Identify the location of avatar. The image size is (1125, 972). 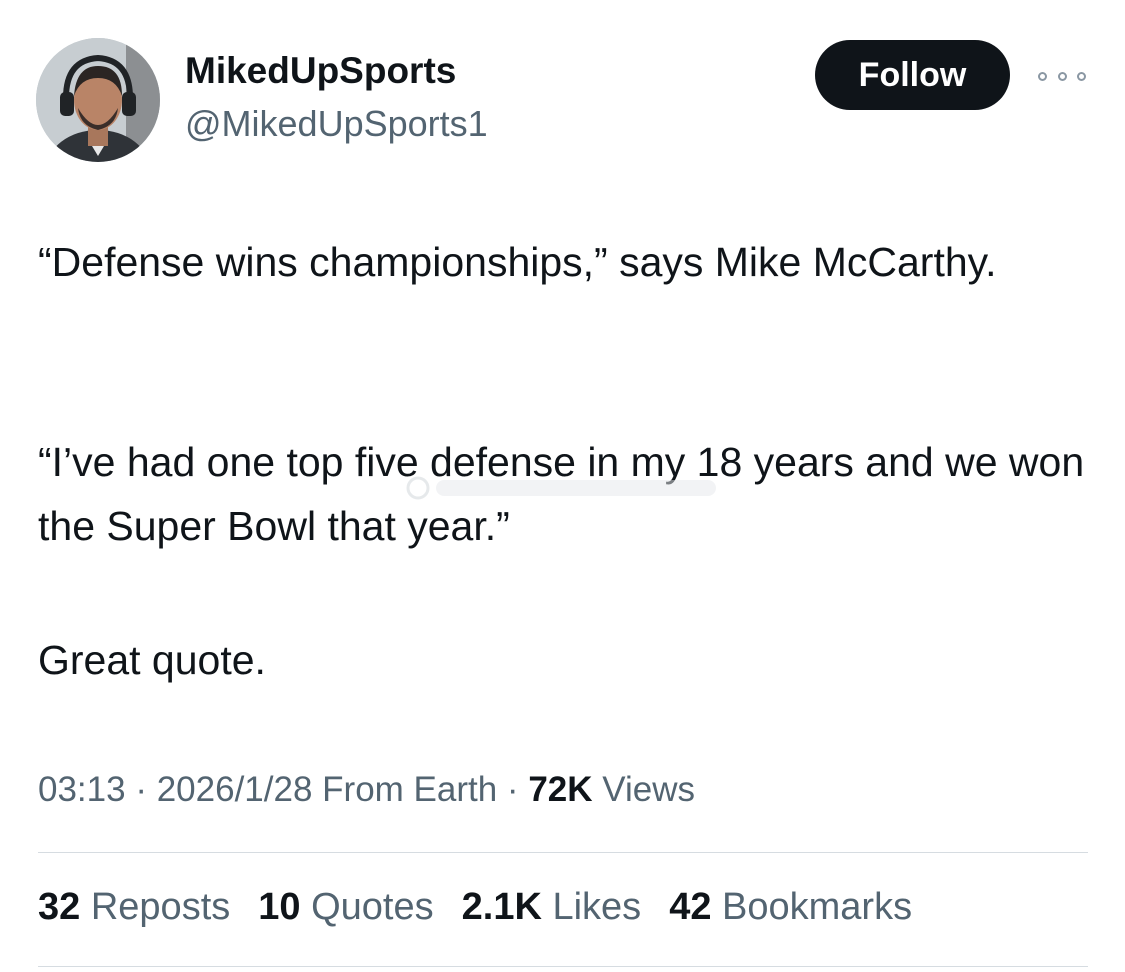
(98, 100).